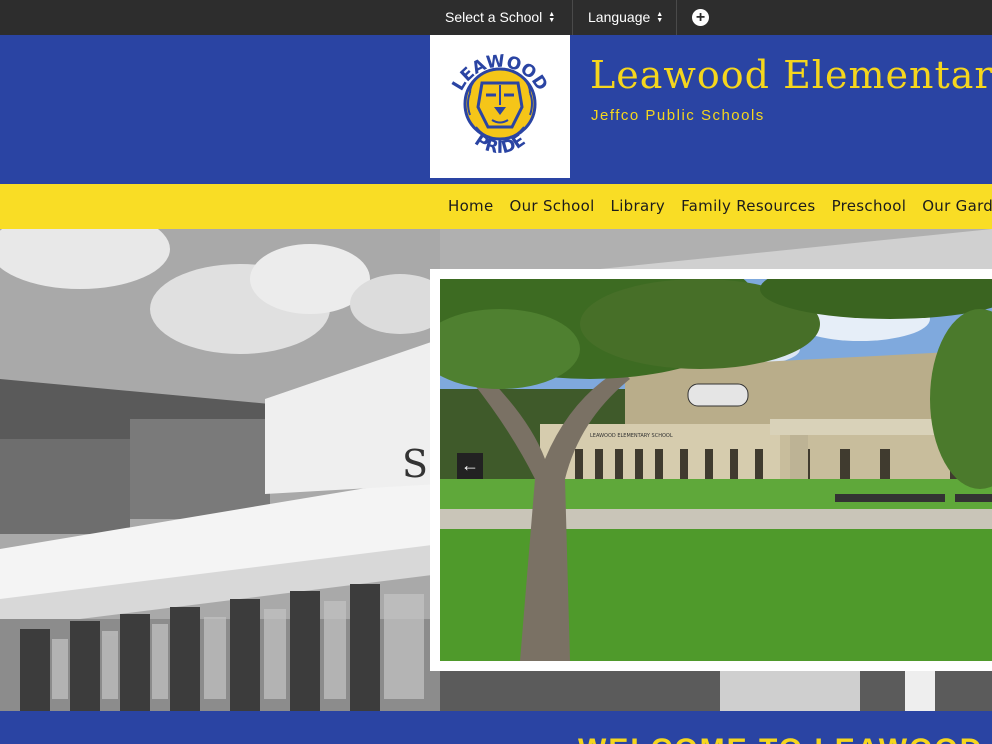 Image resolution: width=992 pixels, height=744 pixels. What do you see at coordinates (785, 738) in the screenshot?
I see `welcome-title: WELCOME TO LEAWOOD ELEMENTARY` at bounding box center [785, 738].